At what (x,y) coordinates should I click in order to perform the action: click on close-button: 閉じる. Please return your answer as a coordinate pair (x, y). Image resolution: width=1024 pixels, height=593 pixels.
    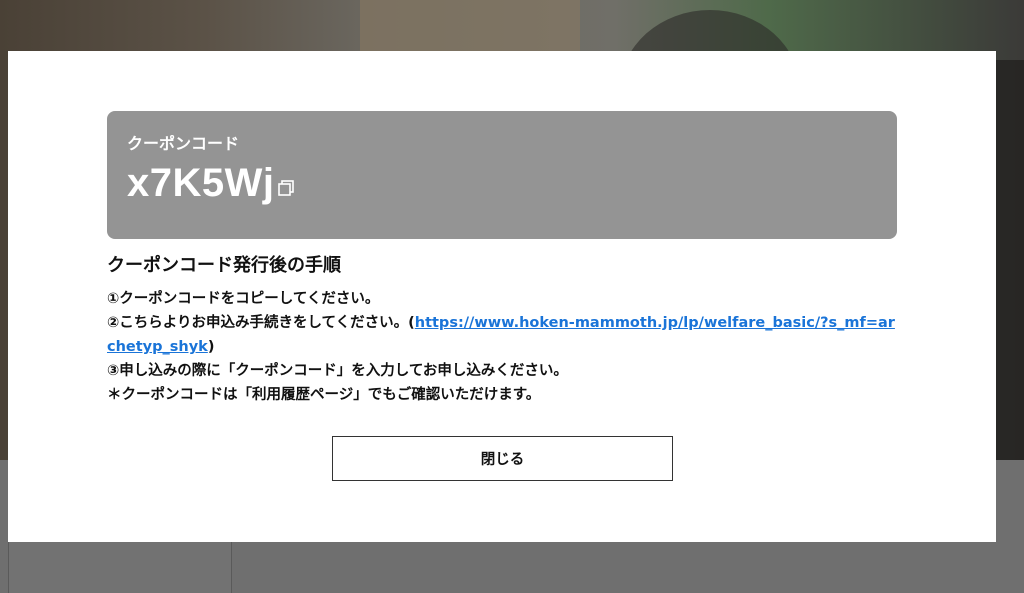
    Looking at the image, I should click on (502, 458).